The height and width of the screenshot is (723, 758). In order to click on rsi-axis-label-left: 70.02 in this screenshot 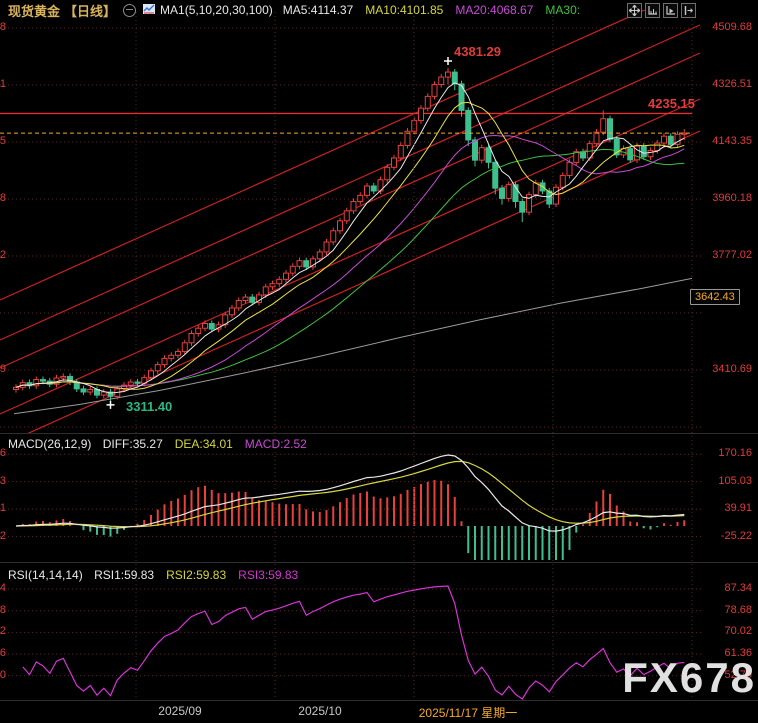, I will do `click(3, 631)`.